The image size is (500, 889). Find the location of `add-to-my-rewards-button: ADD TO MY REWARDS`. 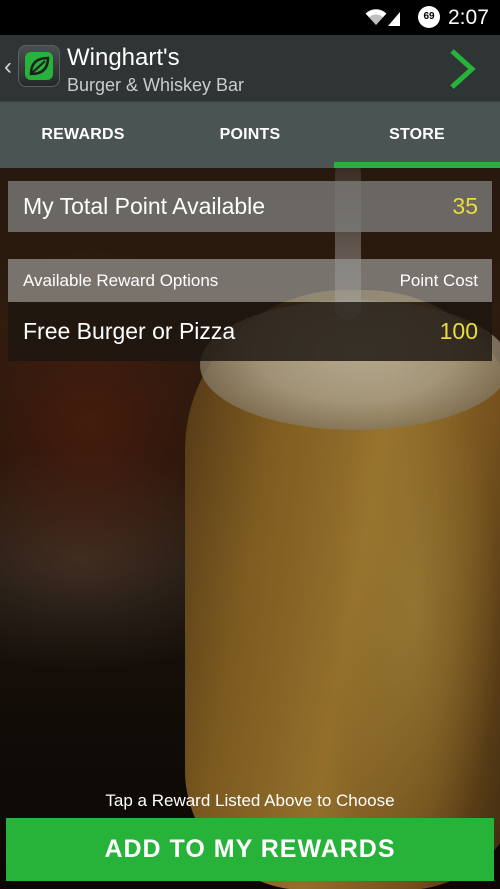

add-to-my-rewards-button: ADD TO MY REWARDS is located at coordinates (250, 849).